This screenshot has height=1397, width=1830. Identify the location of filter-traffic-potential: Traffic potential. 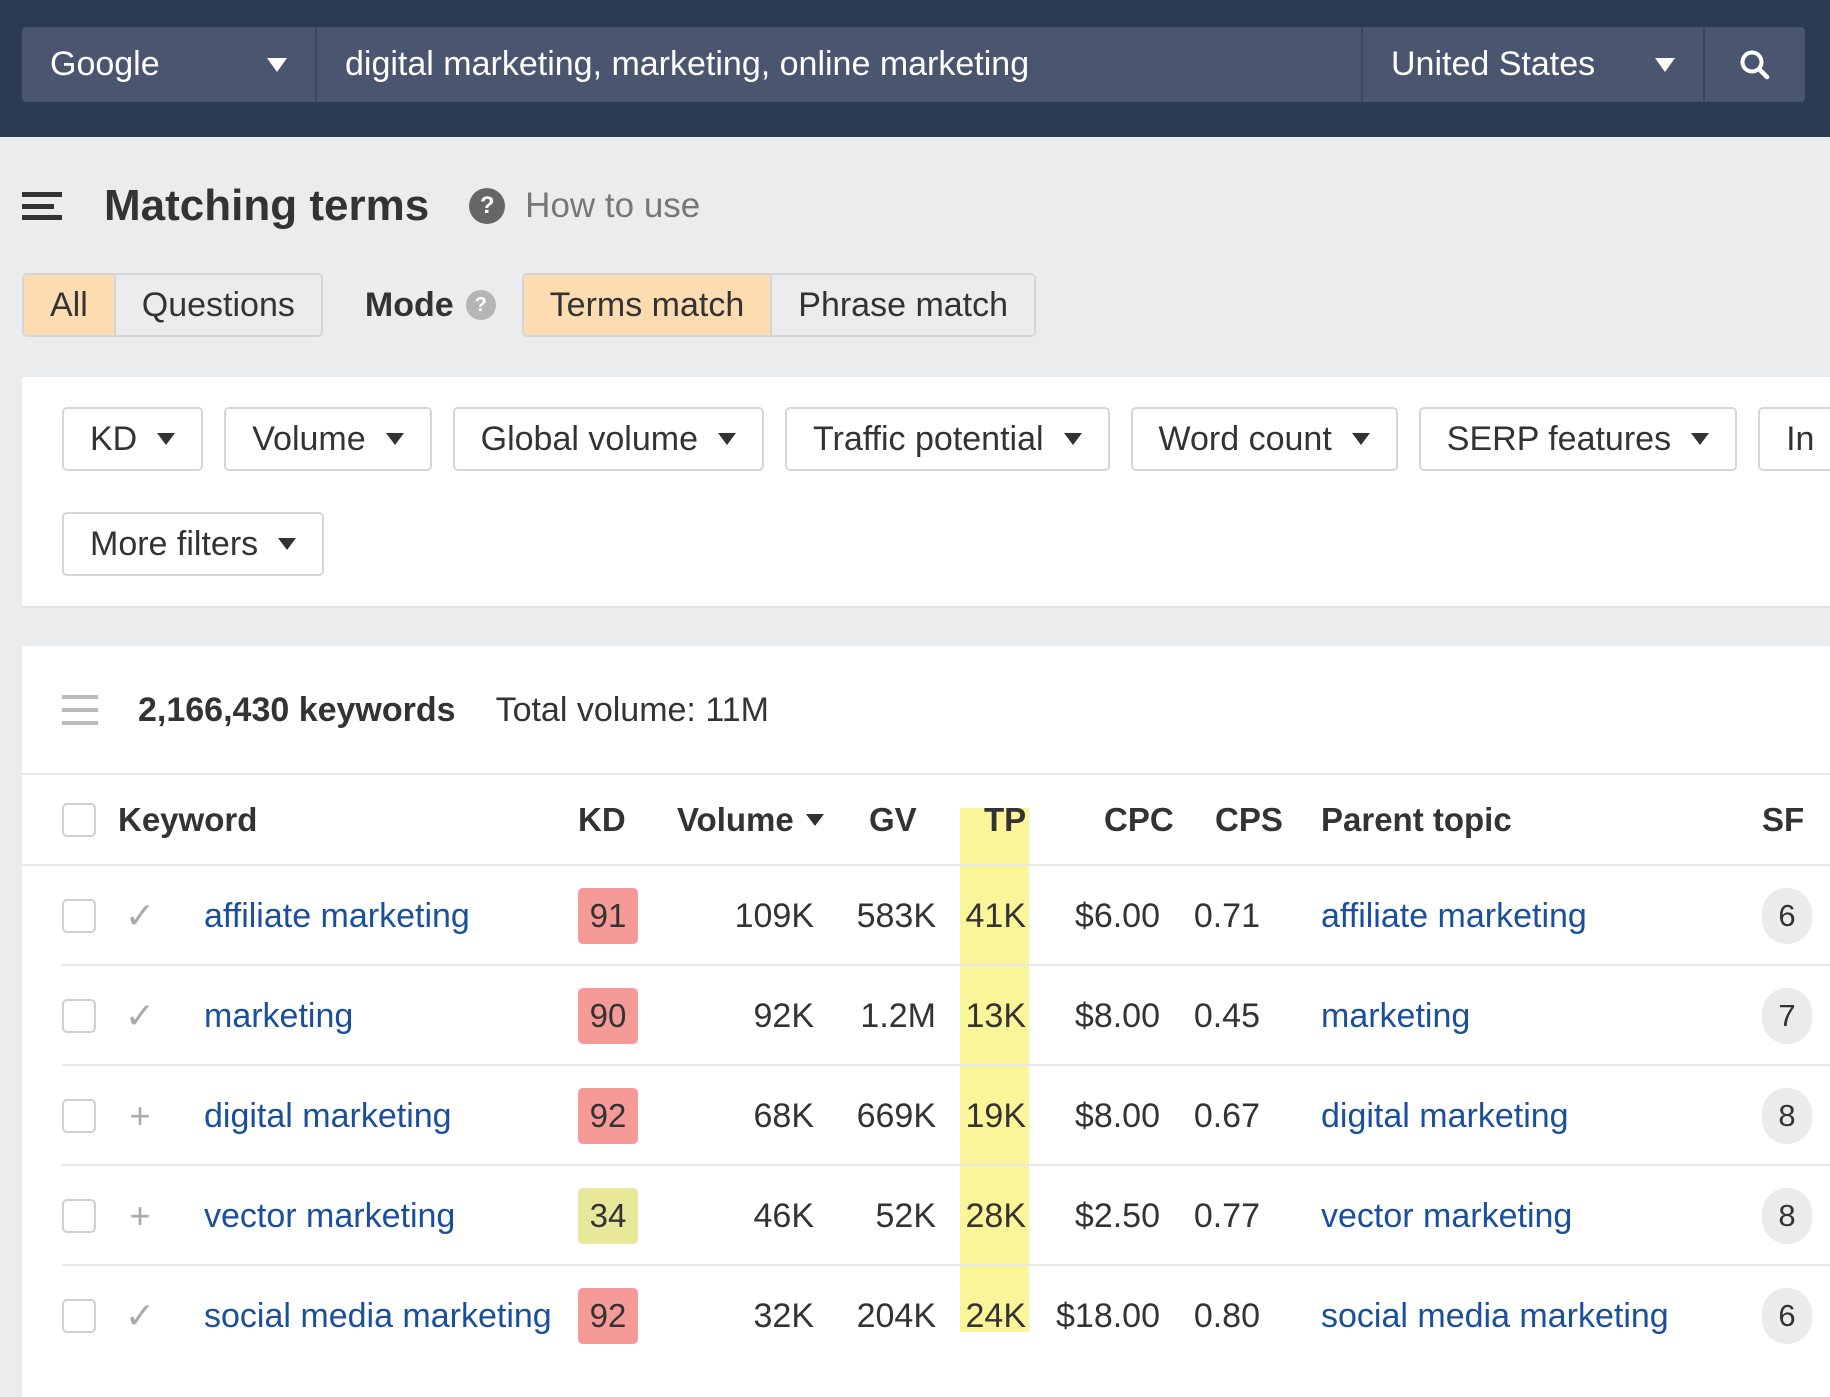
(947, 439).